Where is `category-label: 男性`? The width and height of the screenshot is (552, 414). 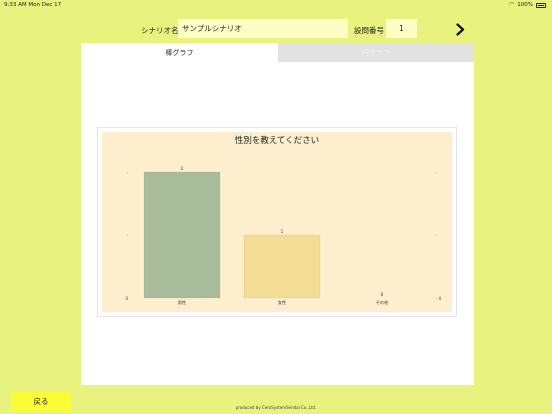 category-label: 男性 is located at coordinates (182, 302).